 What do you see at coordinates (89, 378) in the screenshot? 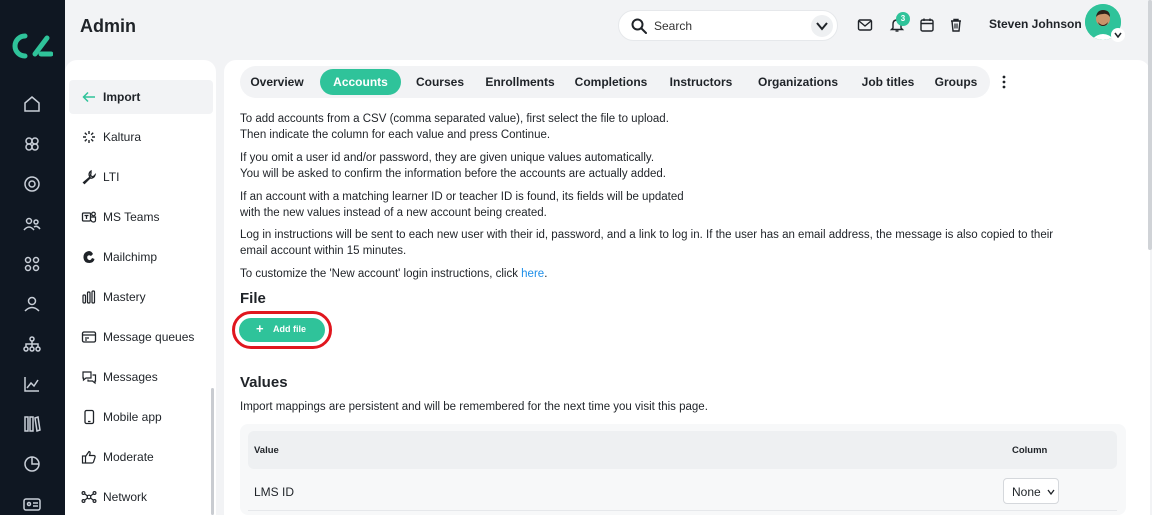
I see `chat-icon` at bounding box center [89, 378].